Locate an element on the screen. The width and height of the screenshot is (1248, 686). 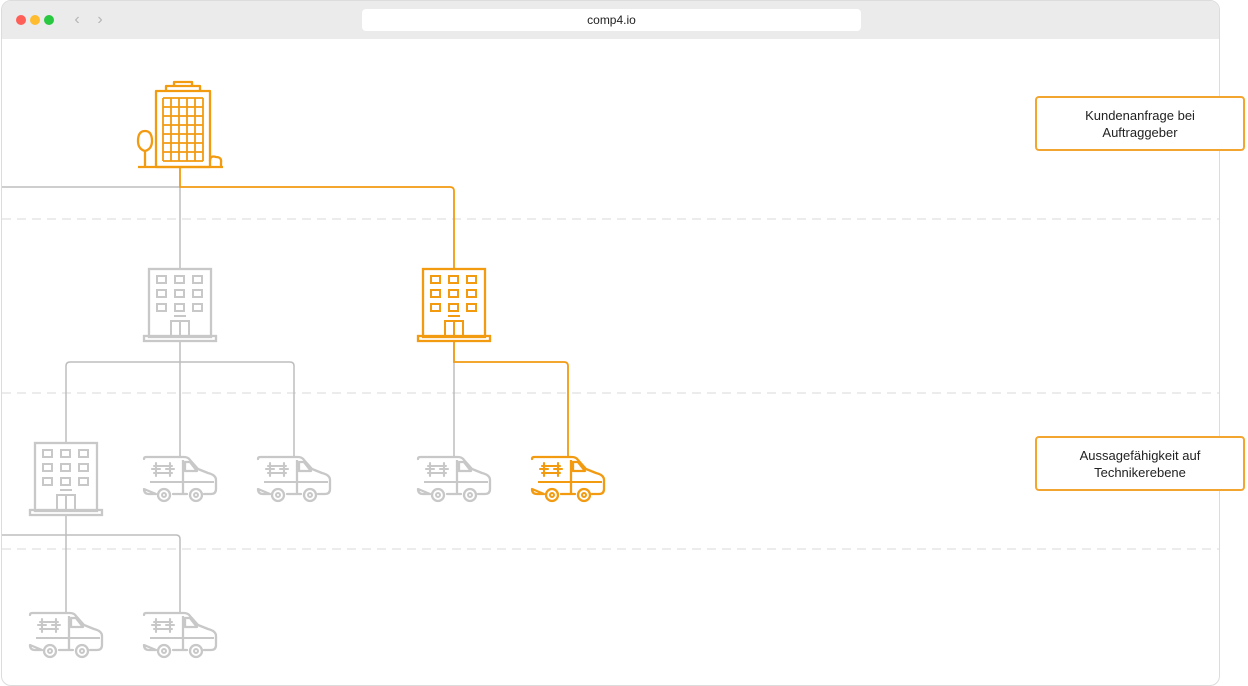
technician-vans is located at coordinates (317, 557).